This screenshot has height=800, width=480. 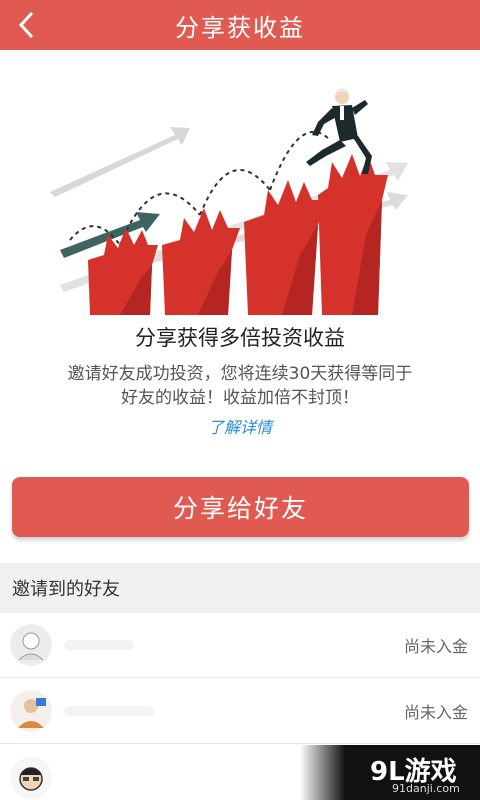 I want to click on promo-desc-line-2: 好友的收益！收益加倍不封顶！, so click(x=240, y=398).